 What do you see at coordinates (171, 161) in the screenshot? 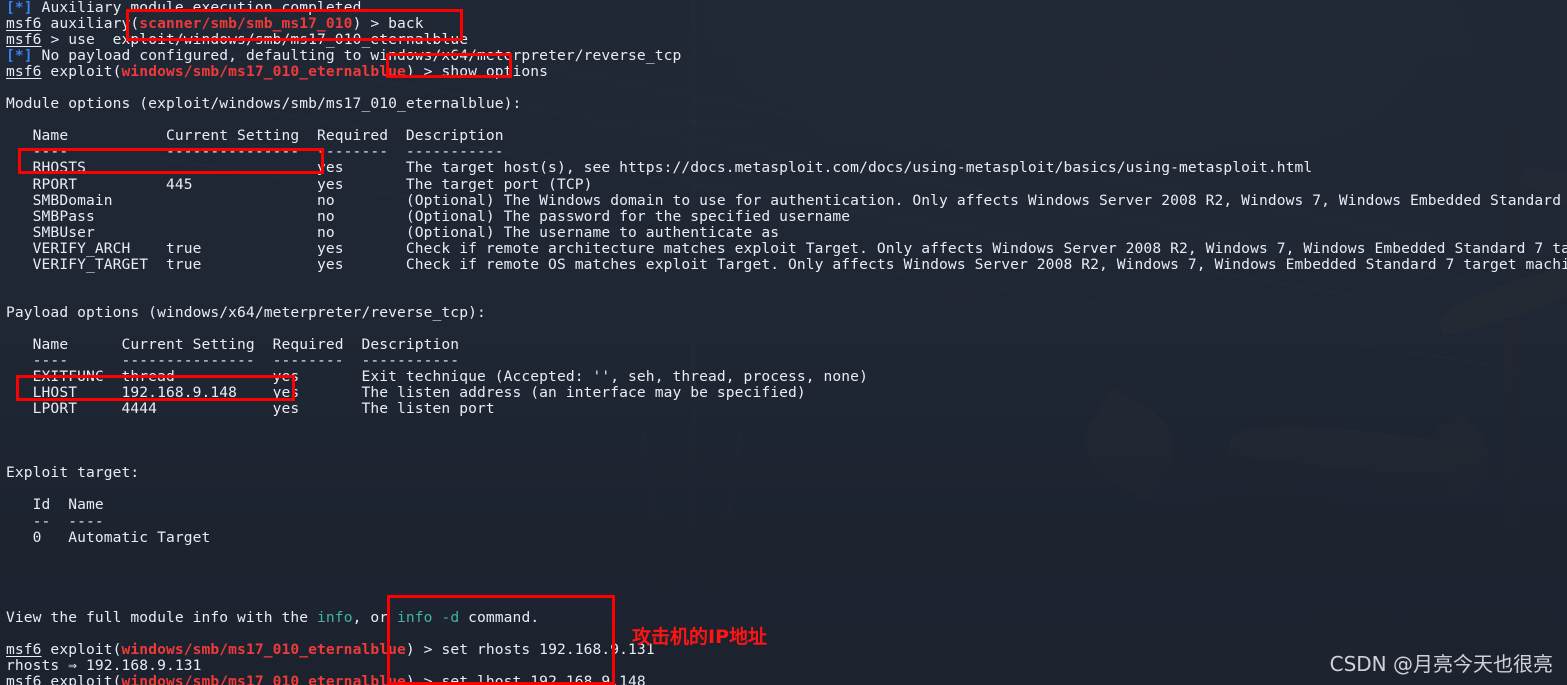
I see `highlight-box-rhosts` at bounding box center [171, 161].